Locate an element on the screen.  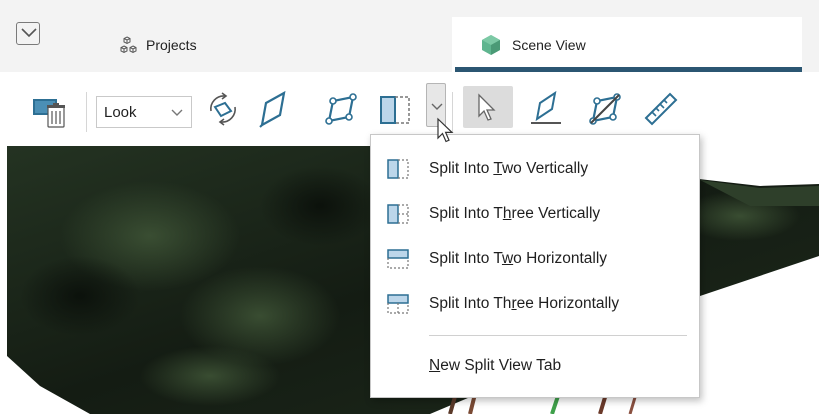
clear-scene-button is located at coordinates (50, 112).